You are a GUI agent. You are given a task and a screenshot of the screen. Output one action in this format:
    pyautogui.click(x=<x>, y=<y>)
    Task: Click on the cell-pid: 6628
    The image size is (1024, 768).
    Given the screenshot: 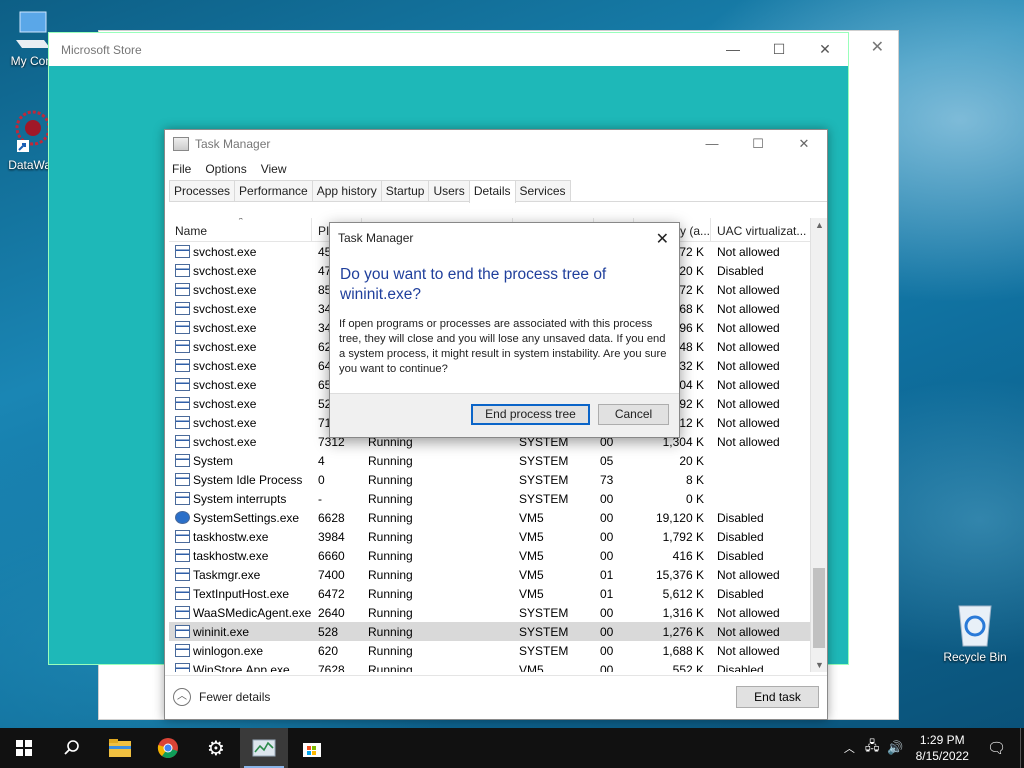 What is the action you would take?
    pyautogui.click(x=331, y=517)
    